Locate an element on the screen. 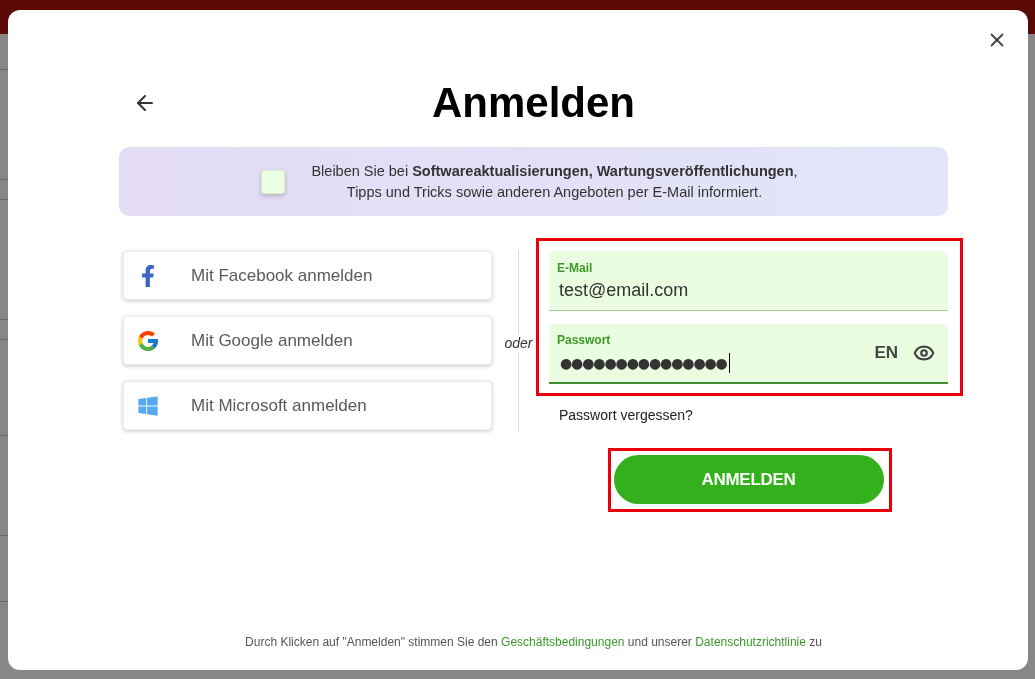 This screenshot has height=679, width=1035. newsletter-checkbox is located at coordinates (273, 181).